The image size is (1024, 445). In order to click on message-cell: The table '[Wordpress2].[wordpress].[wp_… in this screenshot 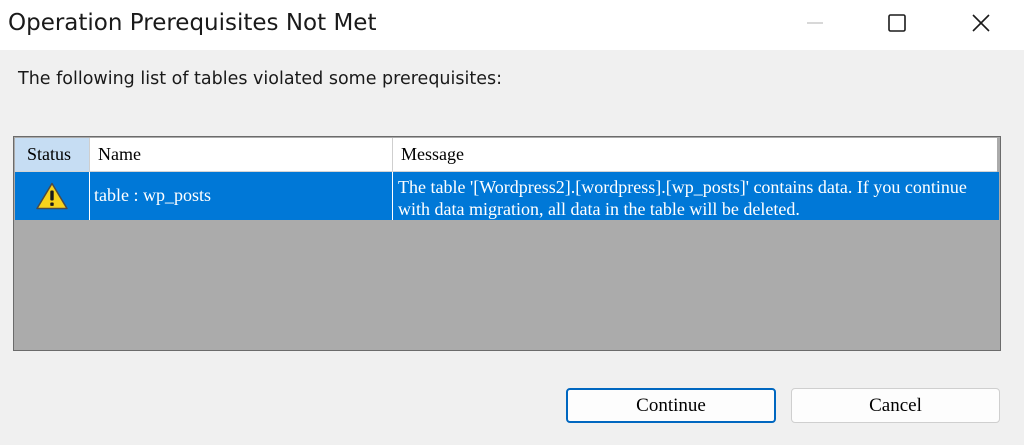, I will do `click(682, 198)`.